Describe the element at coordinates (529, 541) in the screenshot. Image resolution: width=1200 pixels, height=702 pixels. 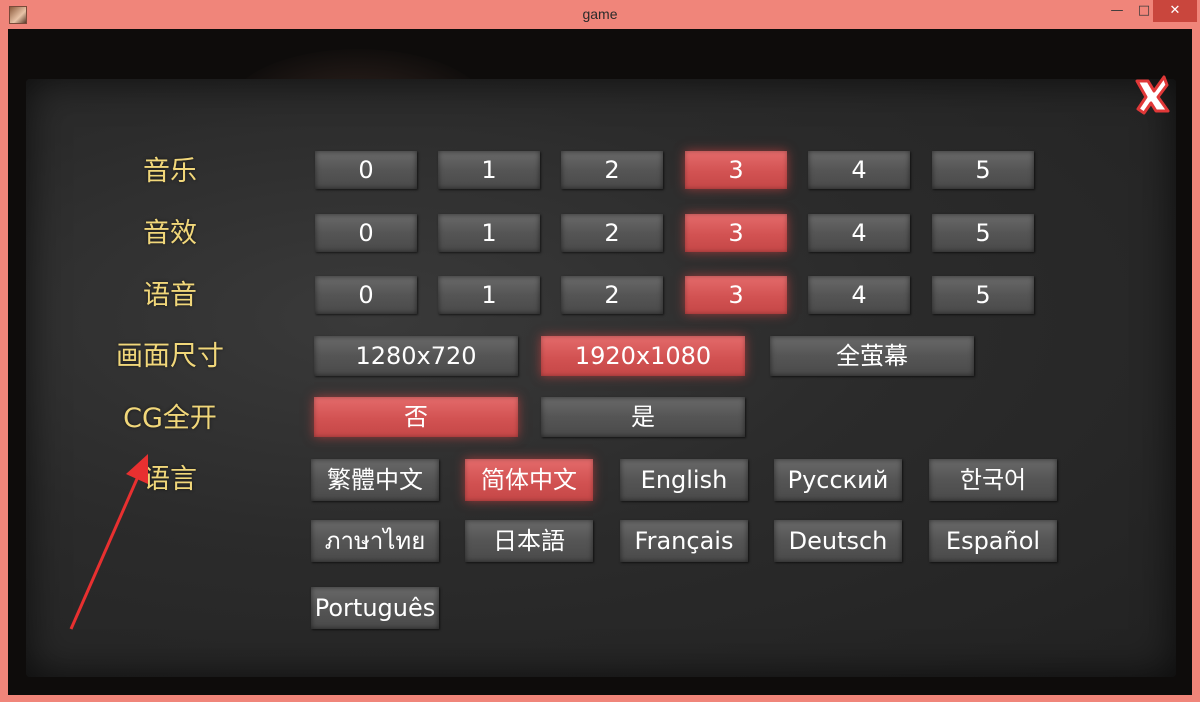
I see `lang-option-japanese: 日本語` at that location.